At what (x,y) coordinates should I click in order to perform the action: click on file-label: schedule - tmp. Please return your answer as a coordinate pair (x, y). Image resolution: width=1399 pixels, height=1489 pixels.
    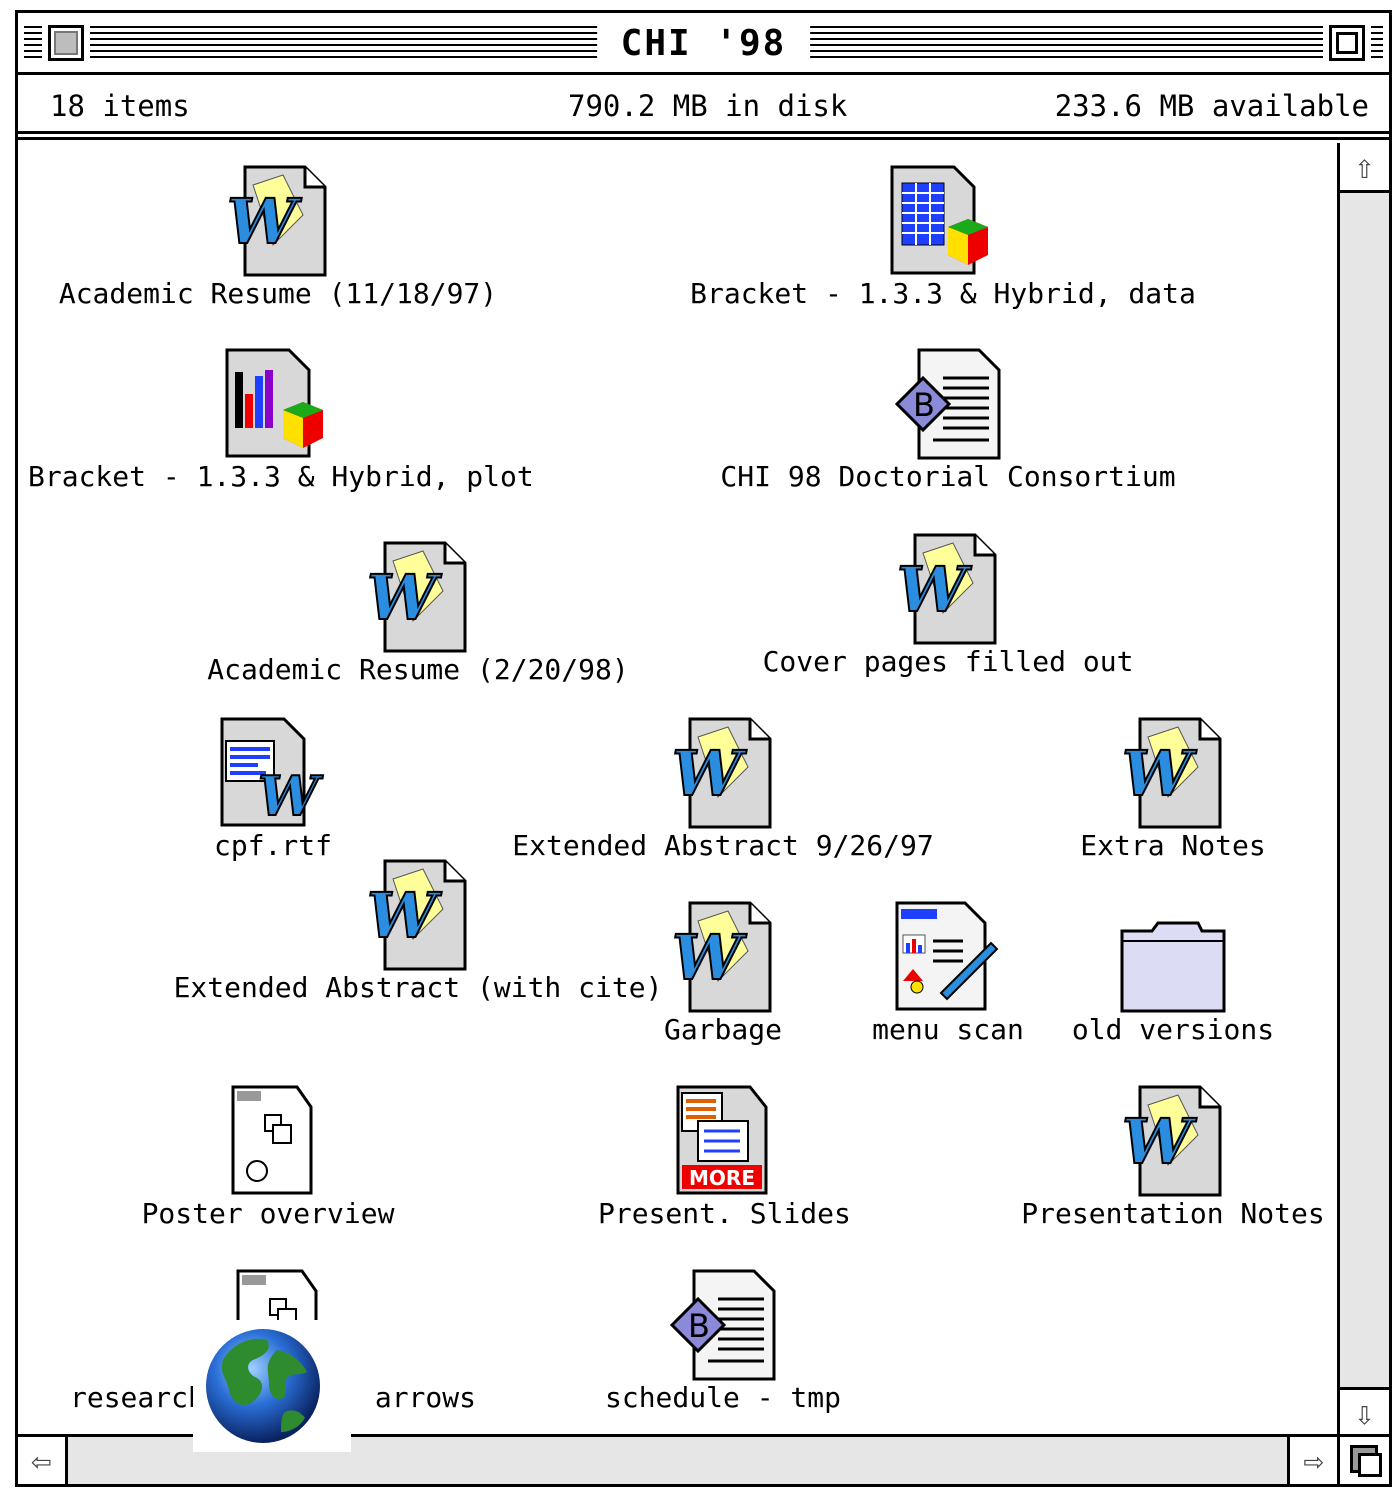
    Looking at the image, I should click on (722, 1397).